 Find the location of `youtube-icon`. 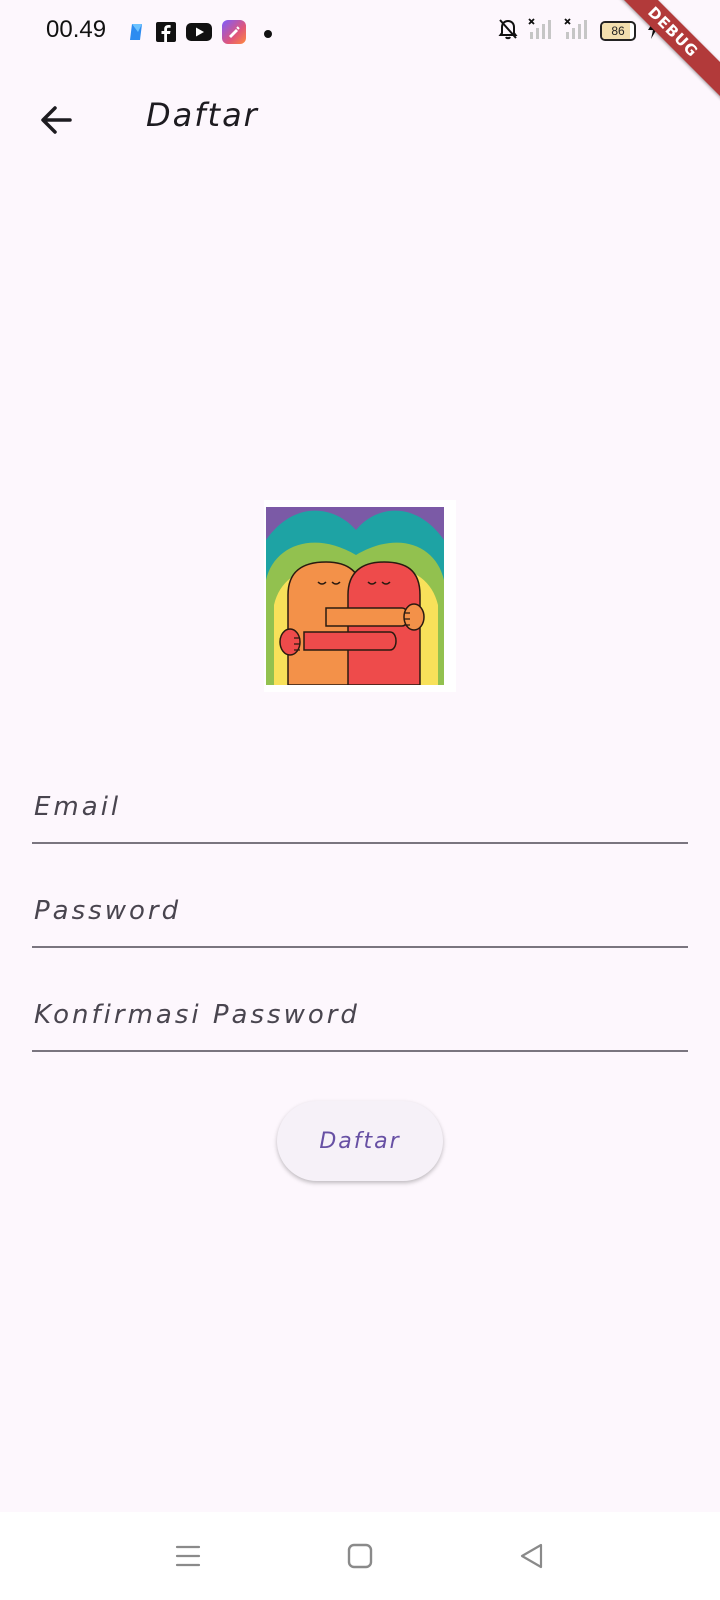

youtube-icon is located at coordinates (199, 34).